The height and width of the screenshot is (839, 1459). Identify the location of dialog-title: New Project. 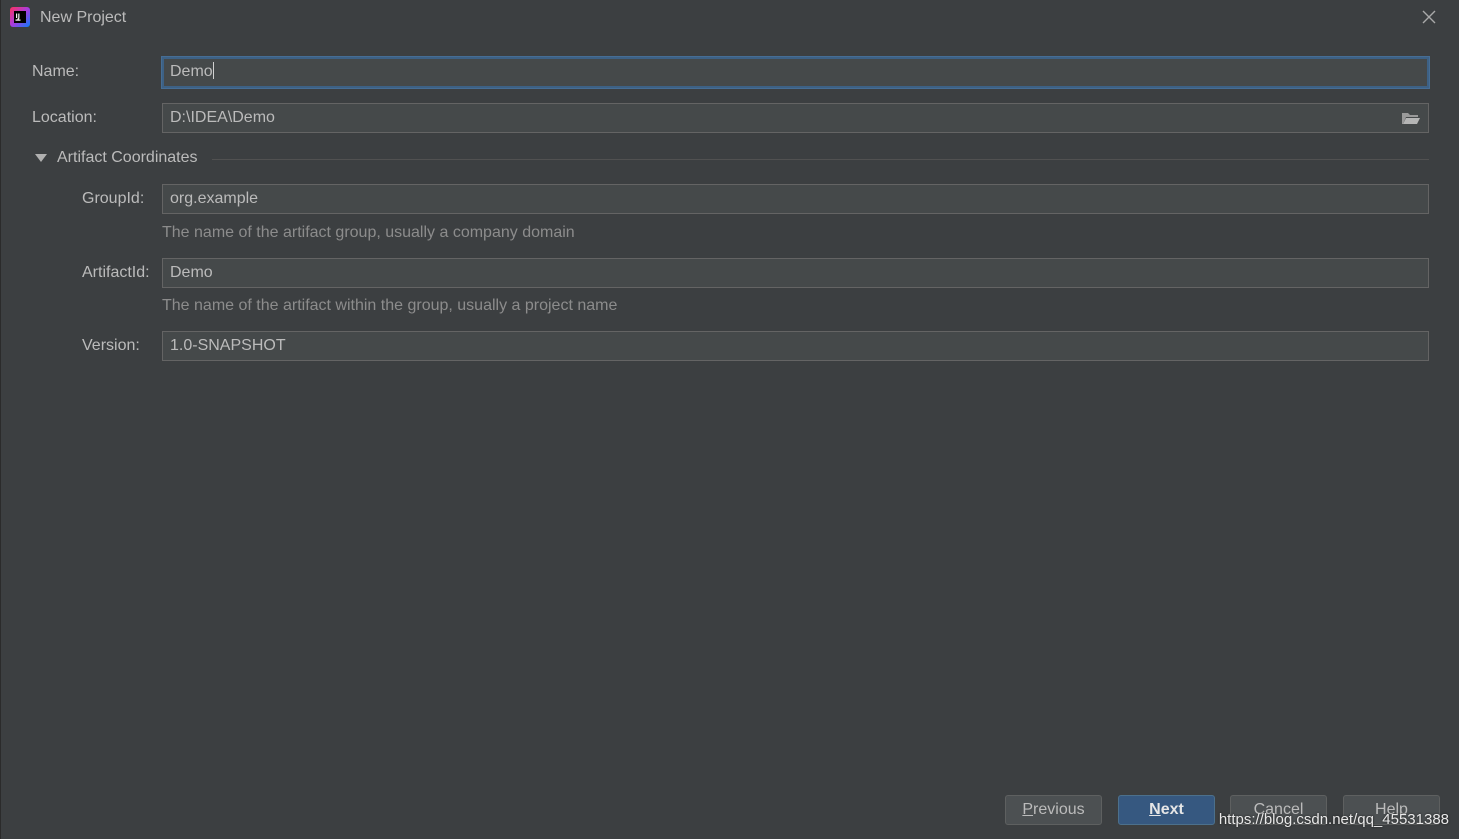
(83, 17).